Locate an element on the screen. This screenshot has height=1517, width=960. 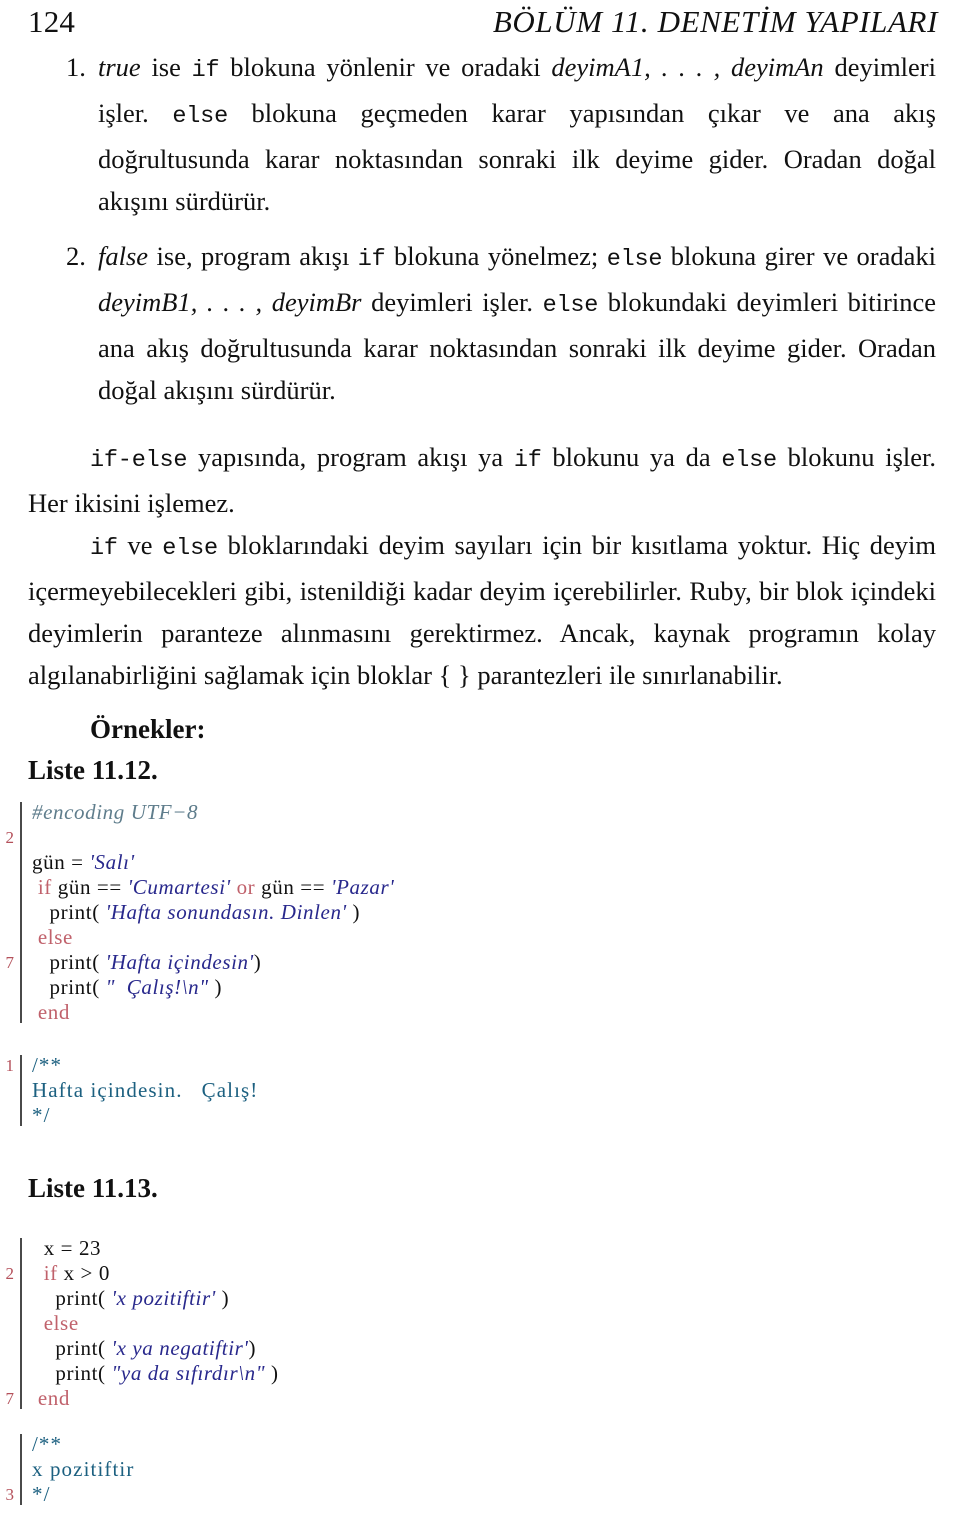
code-token-id: x = 23 is located at coordinates (67, 1248).